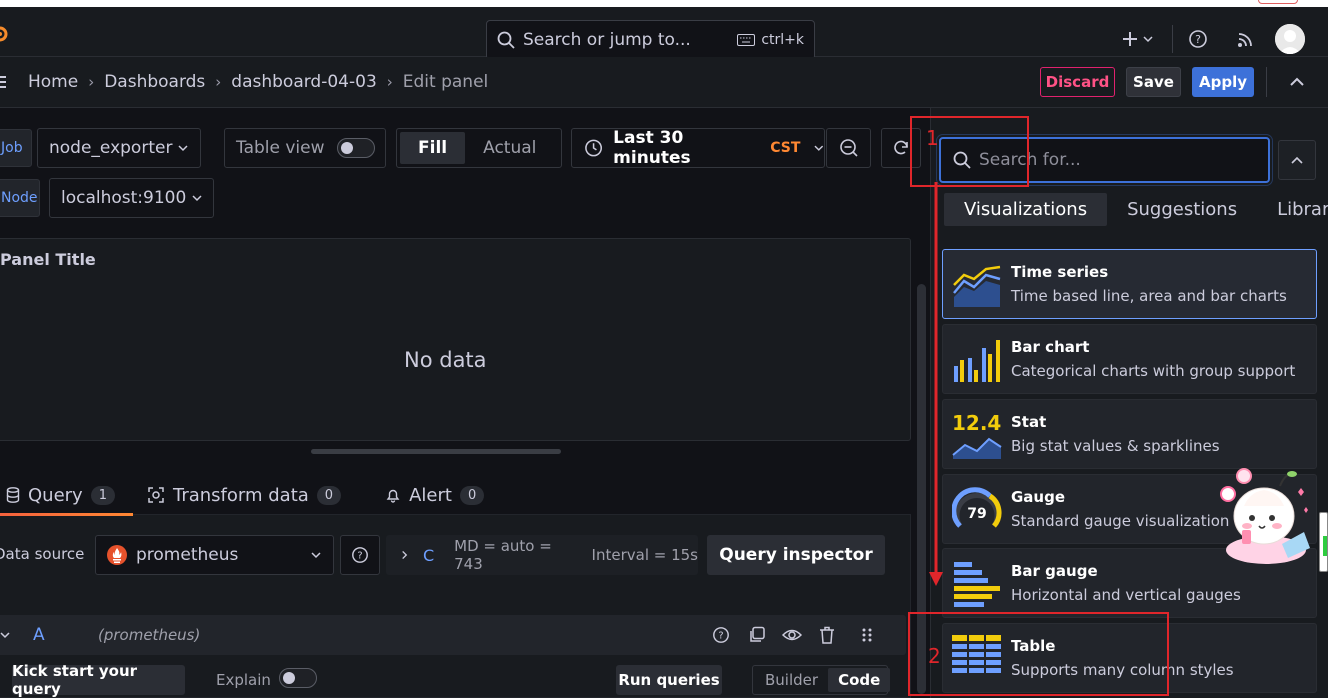 This screenshot has width=1328, height=698. Describe the element at coordinates (791, 680) in the screenshot. I see `builder-option: Builder` at that location.